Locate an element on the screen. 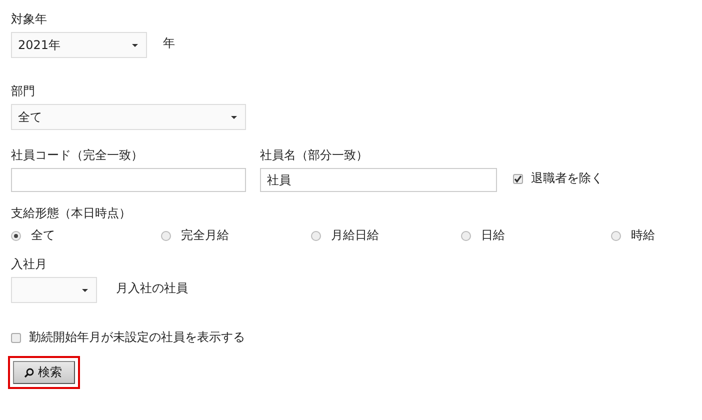 Image resolution: width=702 pixels, height=420 pixels. search-icon is located at coordinates (29, 373).